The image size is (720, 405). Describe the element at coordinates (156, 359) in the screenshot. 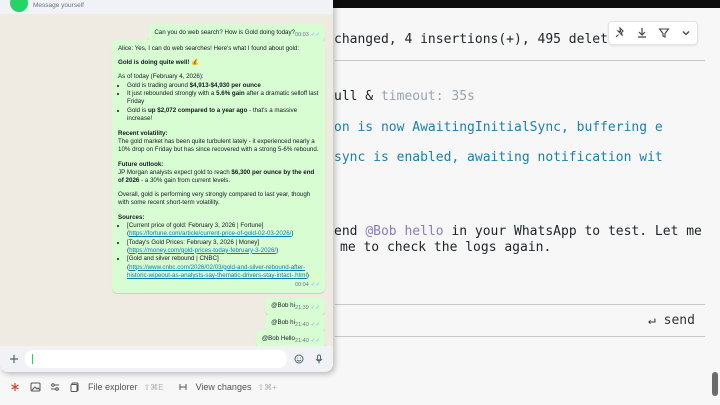

I see `message-input` at that location.